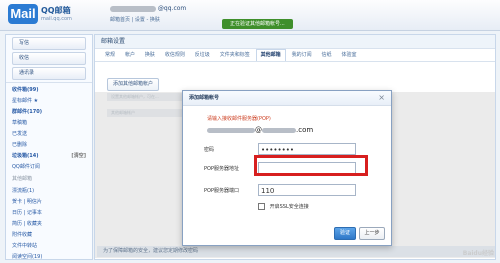  I want to click on dialog-instruction: 请输入接收邮件服务器(POP), so click(239, 119).